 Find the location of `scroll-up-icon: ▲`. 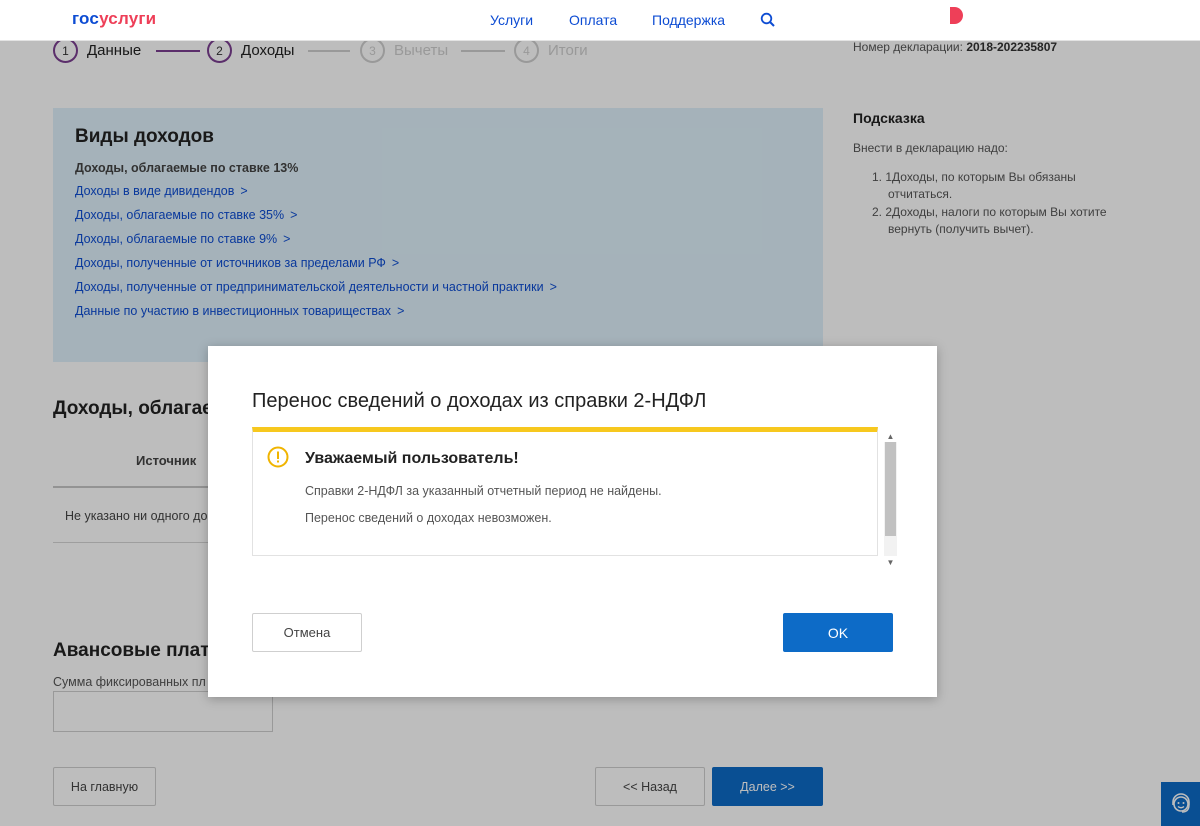

scroll-up-icon: ▲ is located at coordinates (890, 436).